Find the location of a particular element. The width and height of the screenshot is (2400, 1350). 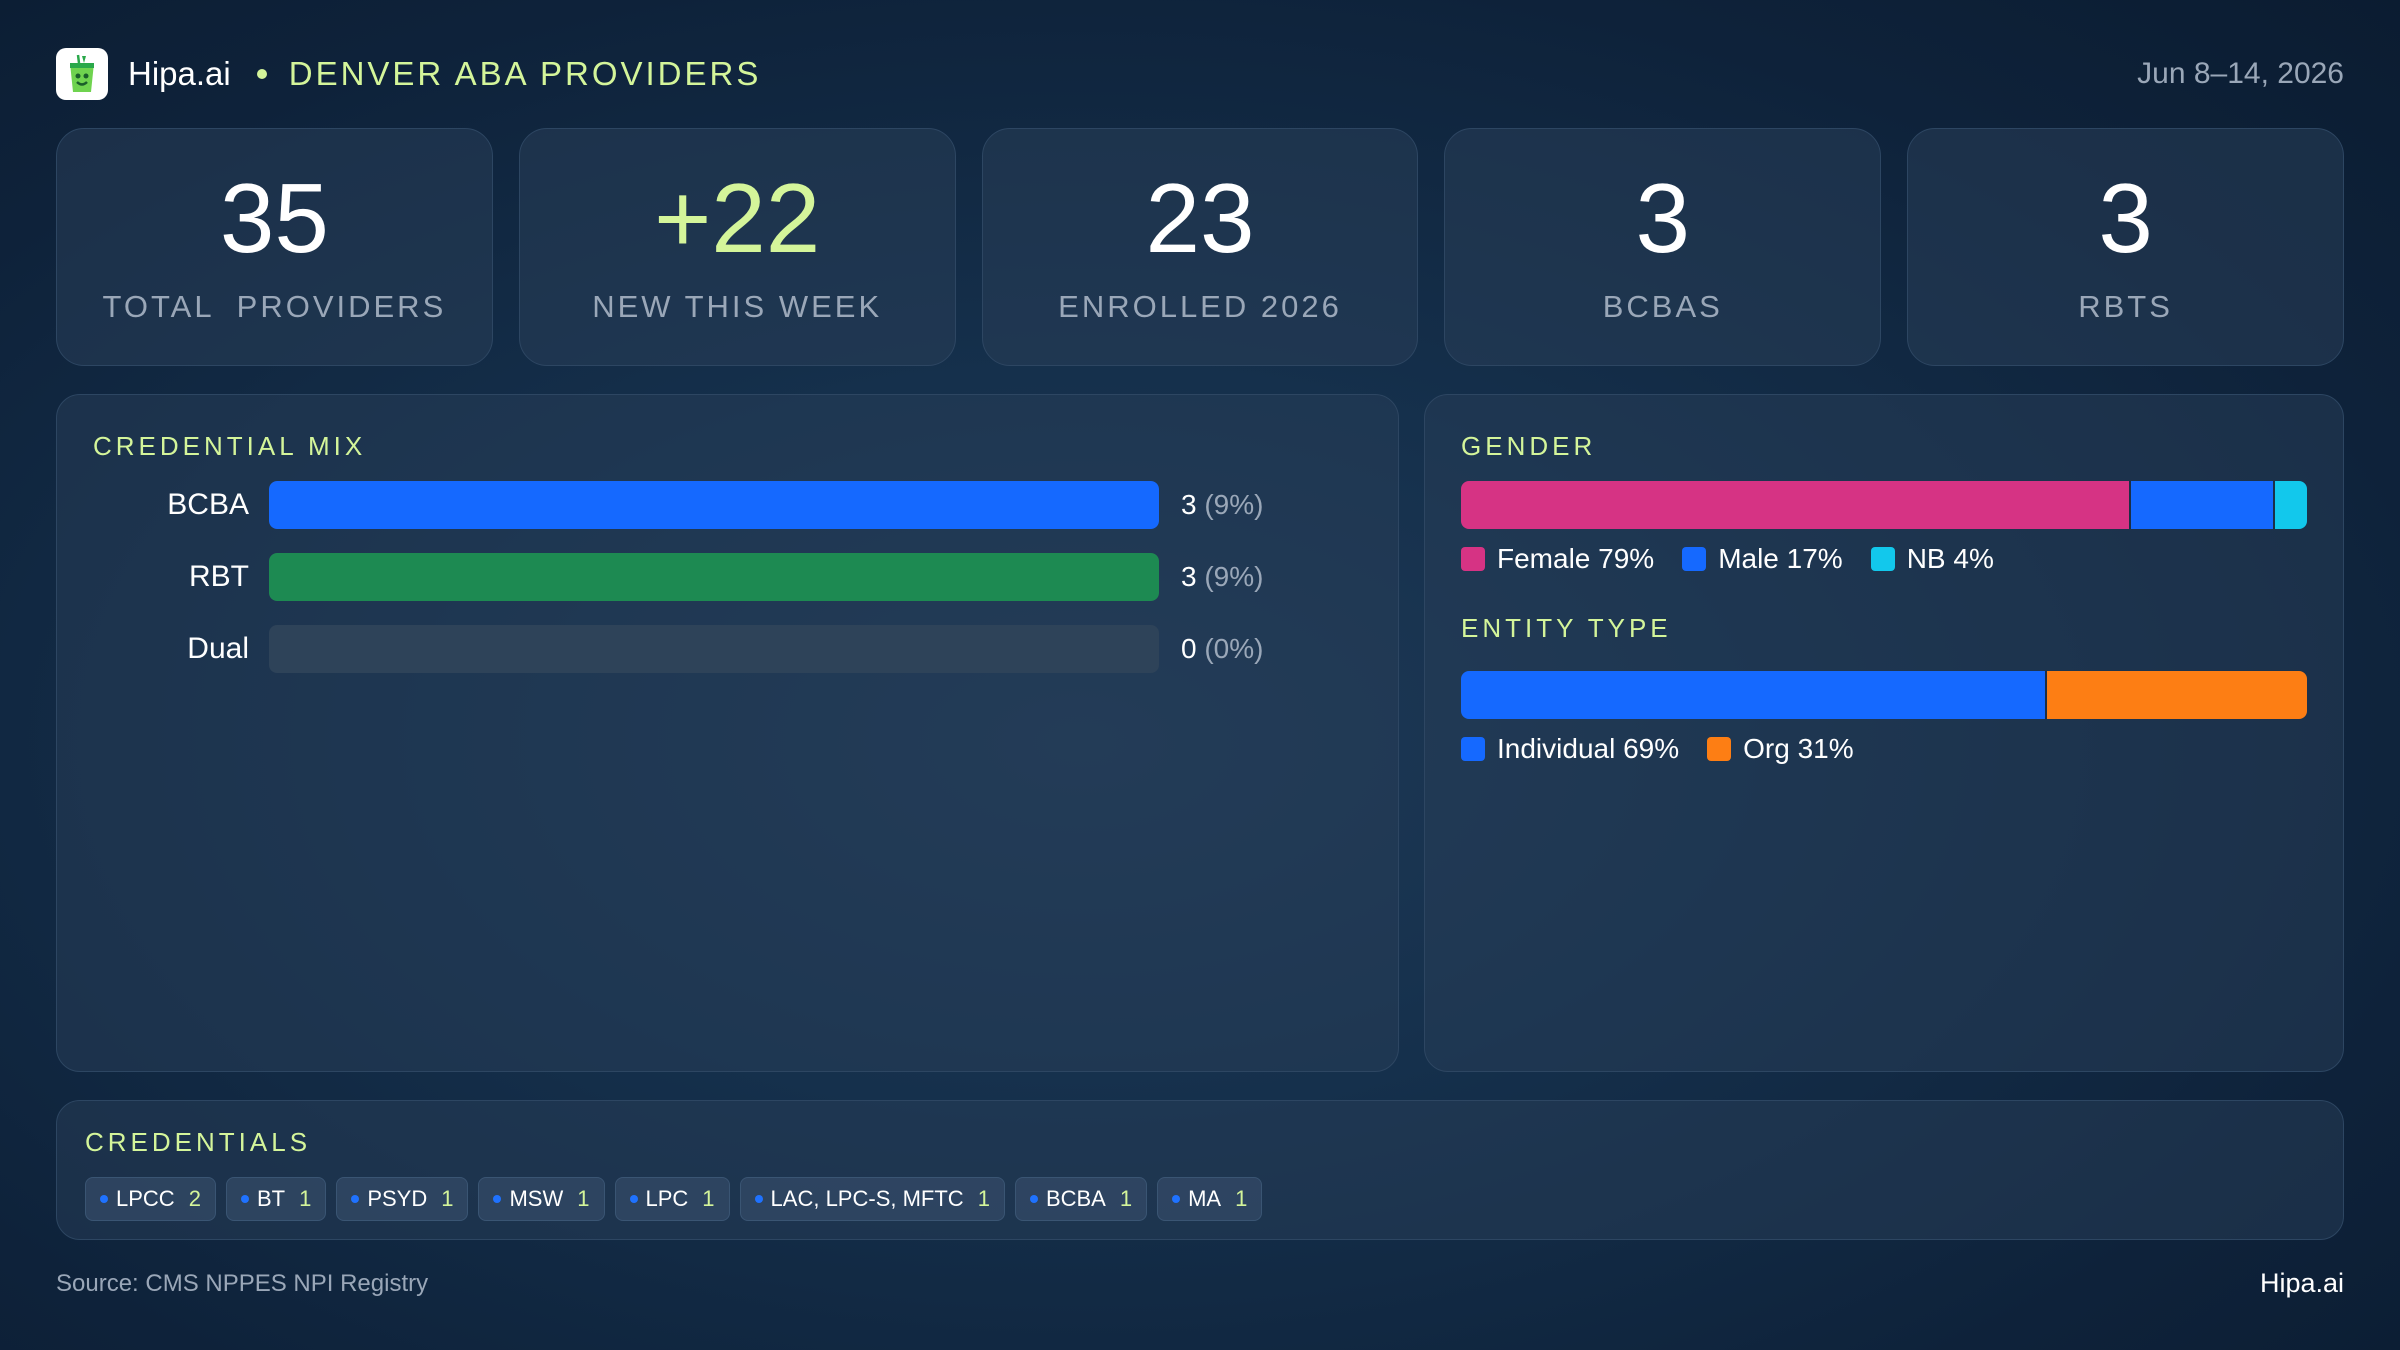

credential-chip: LPC 1 is located at coordinates (672, 1199).